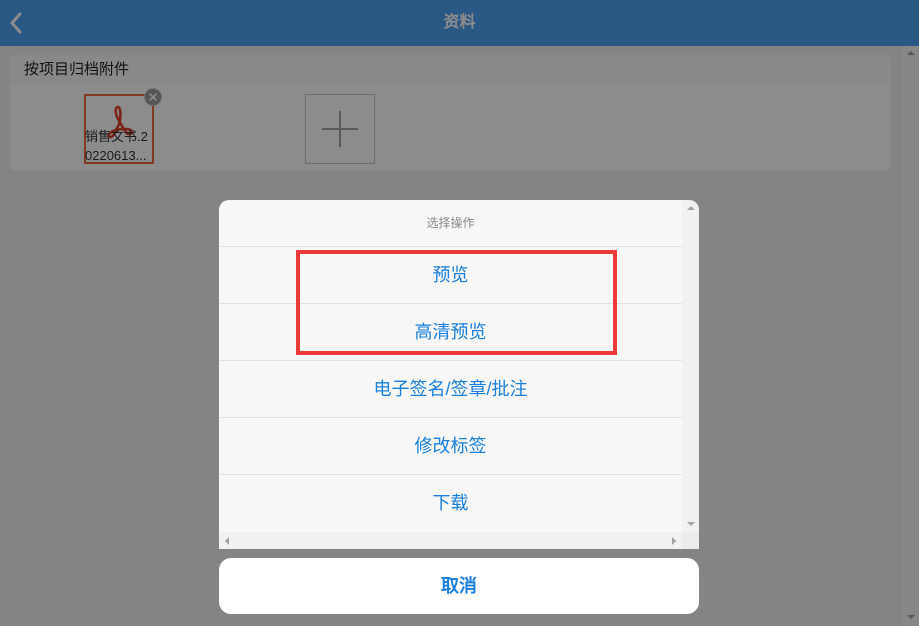 Image resolution: width=919 pixels, height=626 pixels. Describe the element at coordinates (450, 389) in the screenshot. I see `action-option-esign: 电子签名/签章/批注` at that location.